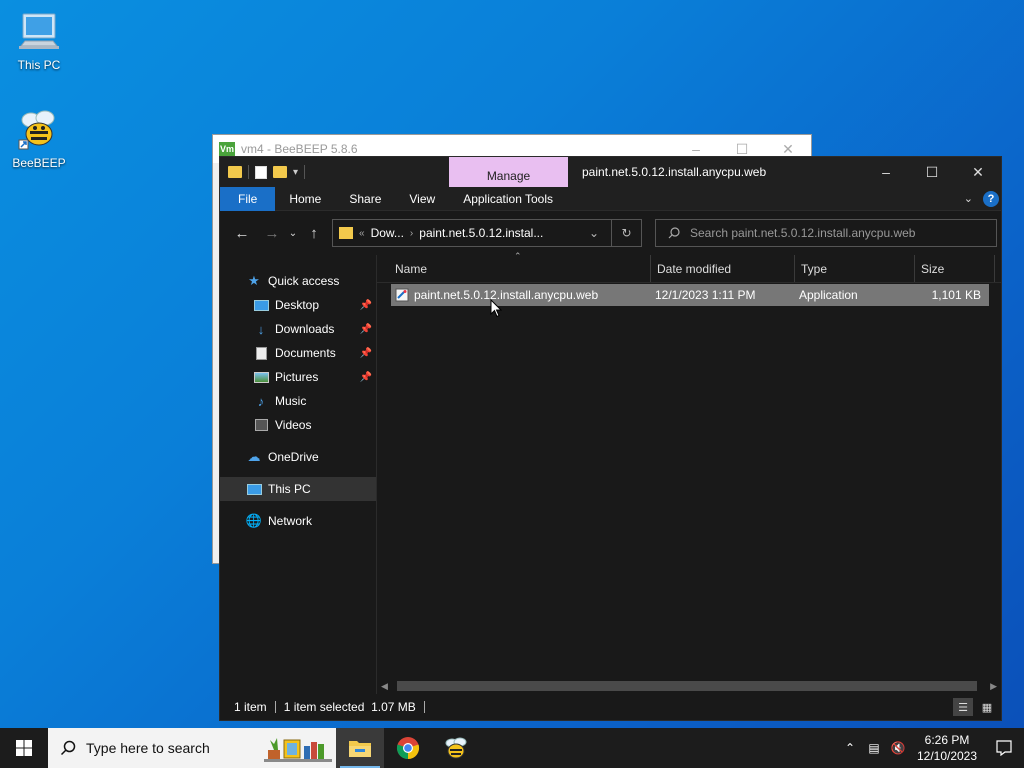  I want to click on notification-icon, so click(1004, 748).